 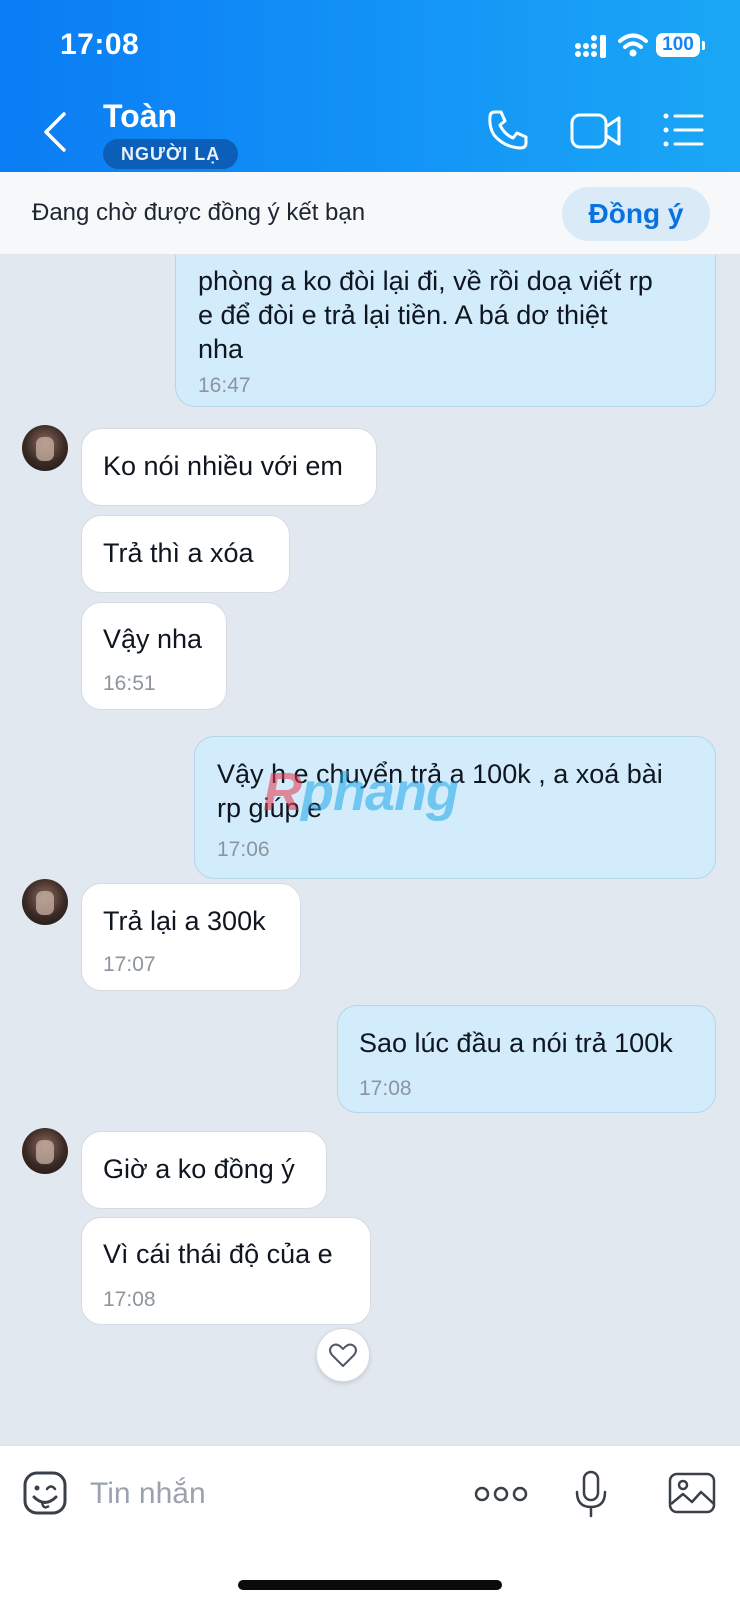 What do you see at coordinates (370, 213) in the screenshot?
I see `friend-request-bar: Đang chờ được đồng ý kết bạn Đồng ý` at bounding box center [370, 213].